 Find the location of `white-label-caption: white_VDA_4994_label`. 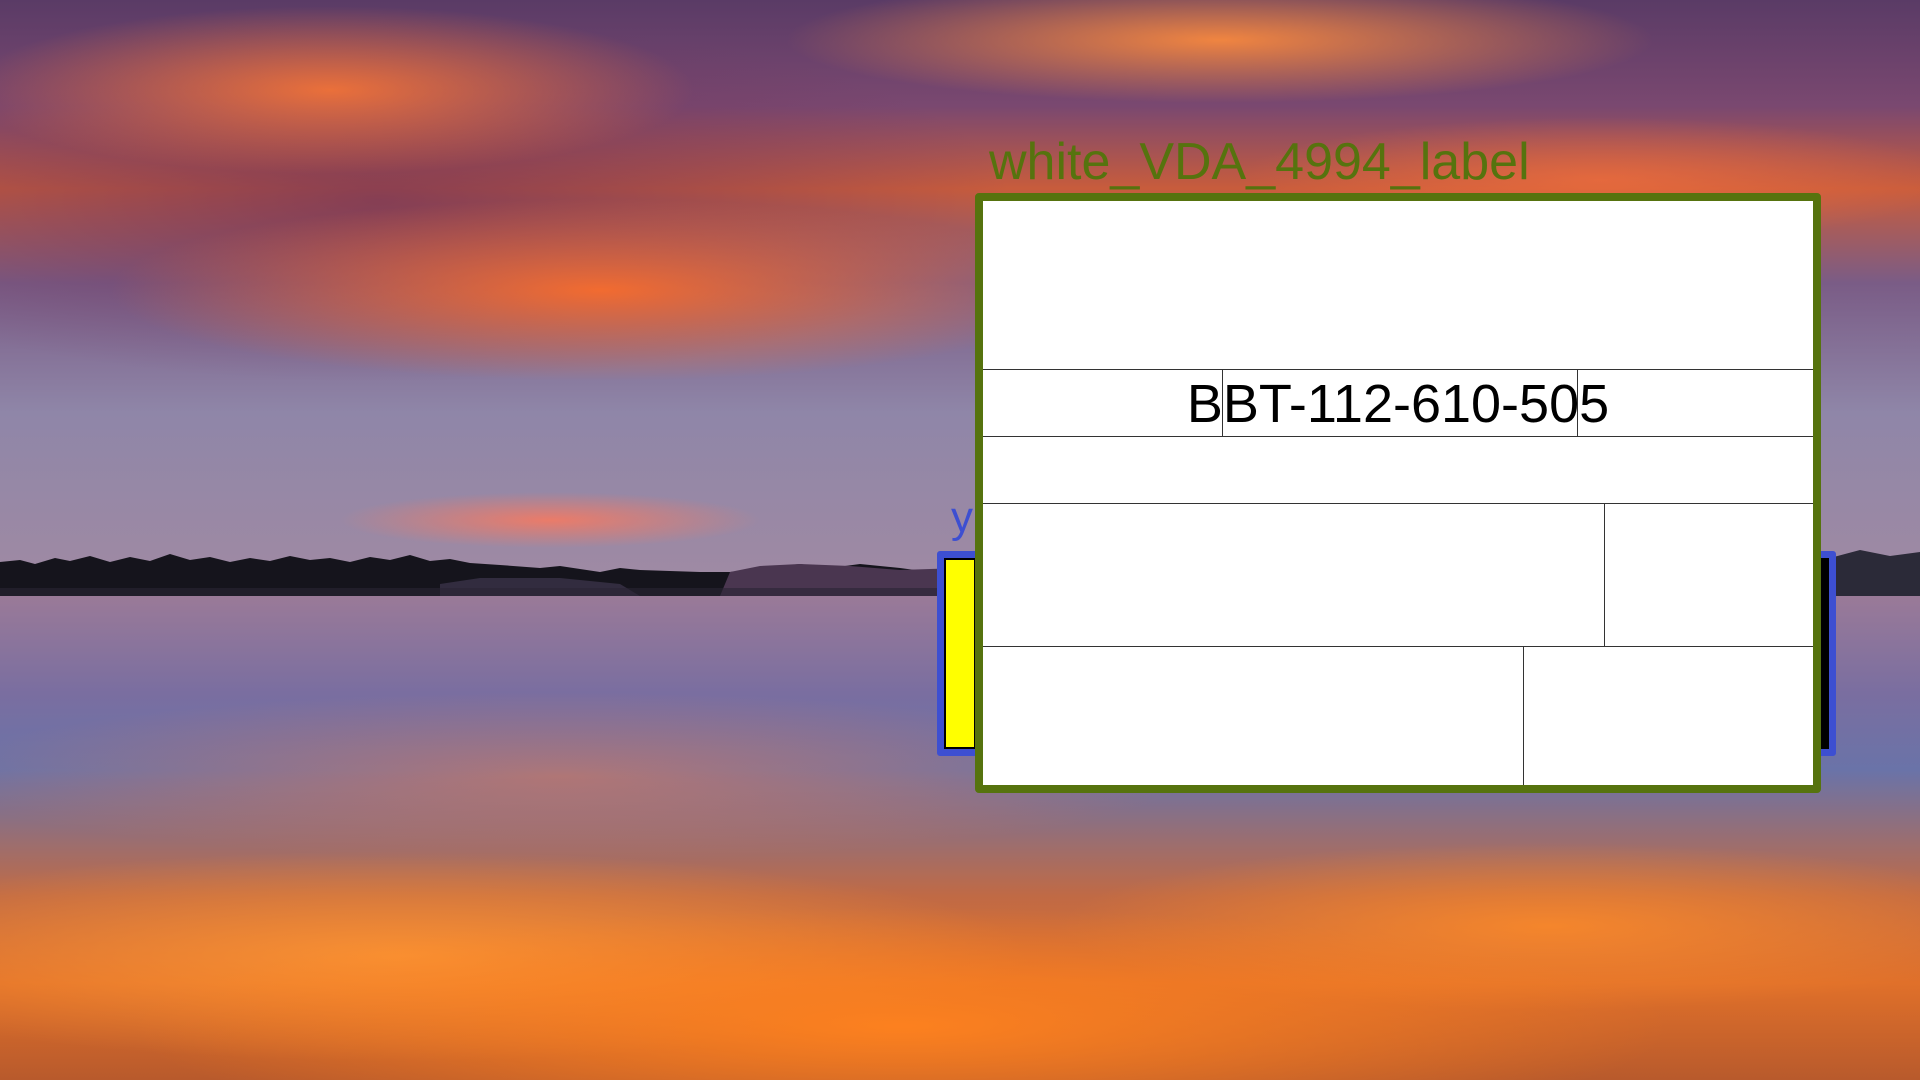

white-label-caption: white_VDA_4994_label is located at coordinates (1259, 162).